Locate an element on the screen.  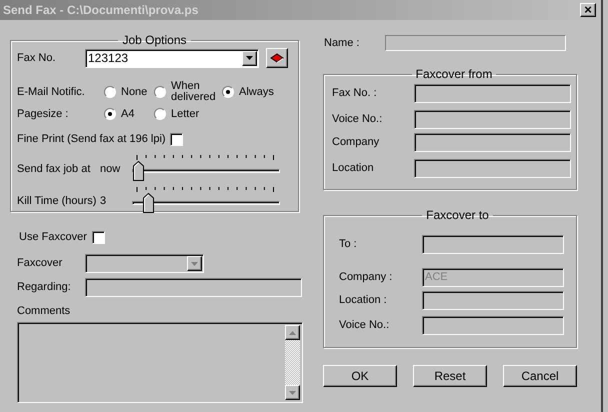
field-label: Company is located at coordinates (356, 142).